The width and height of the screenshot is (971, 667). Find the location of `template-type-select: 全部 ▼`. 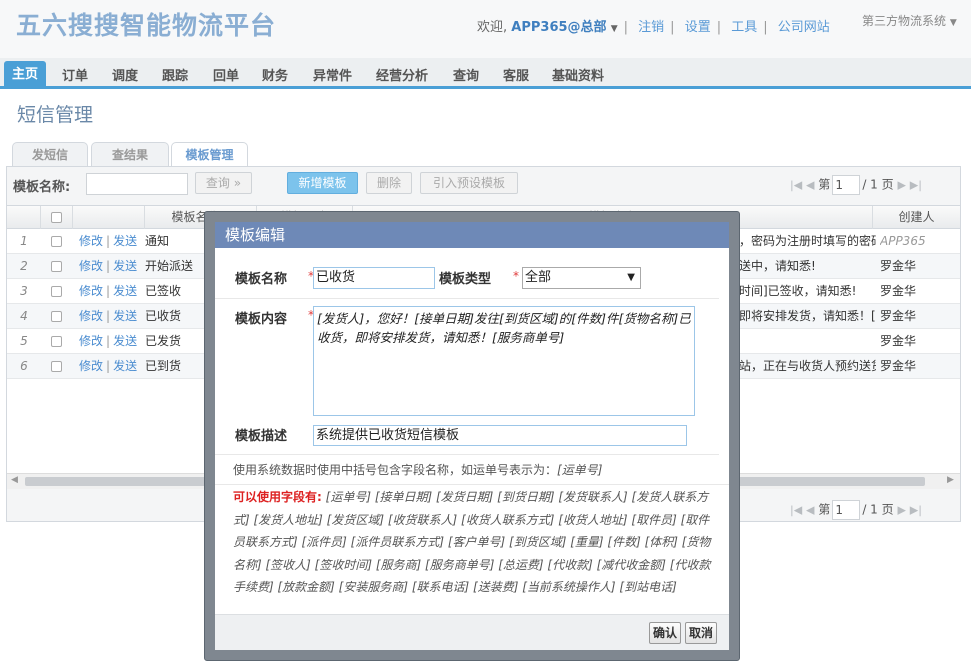

template-type-select: 全部 ▼ is located at coordinates (581, 278).